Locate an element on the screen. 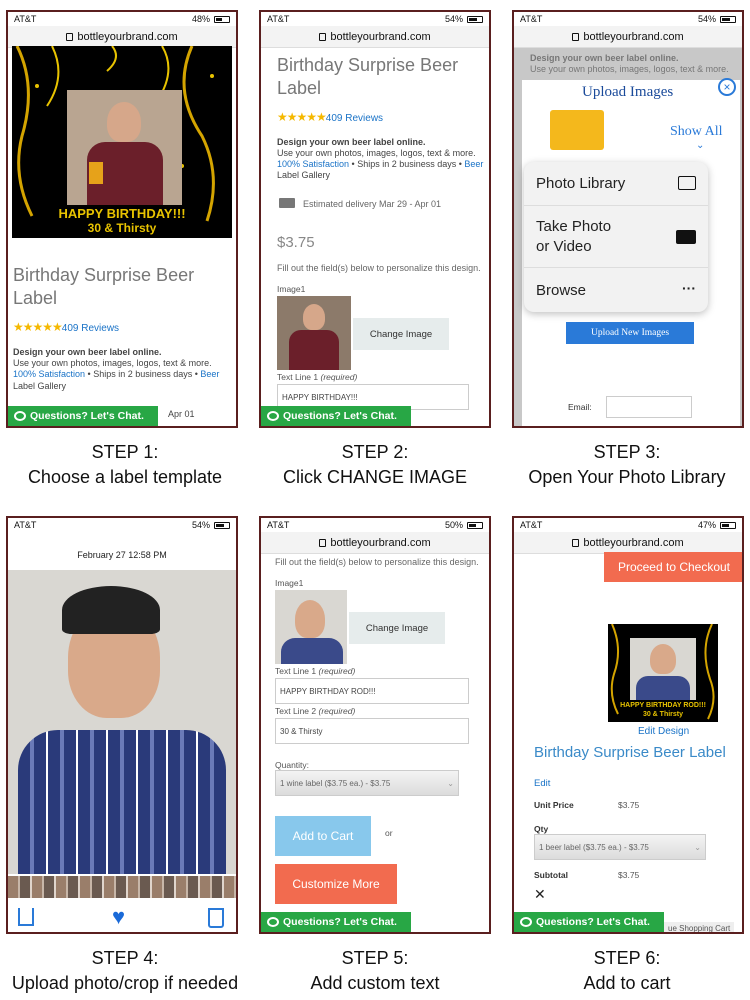 The height and width of the screenshot is (1000, 750). trash-icon is located at coordinates (216, 918).